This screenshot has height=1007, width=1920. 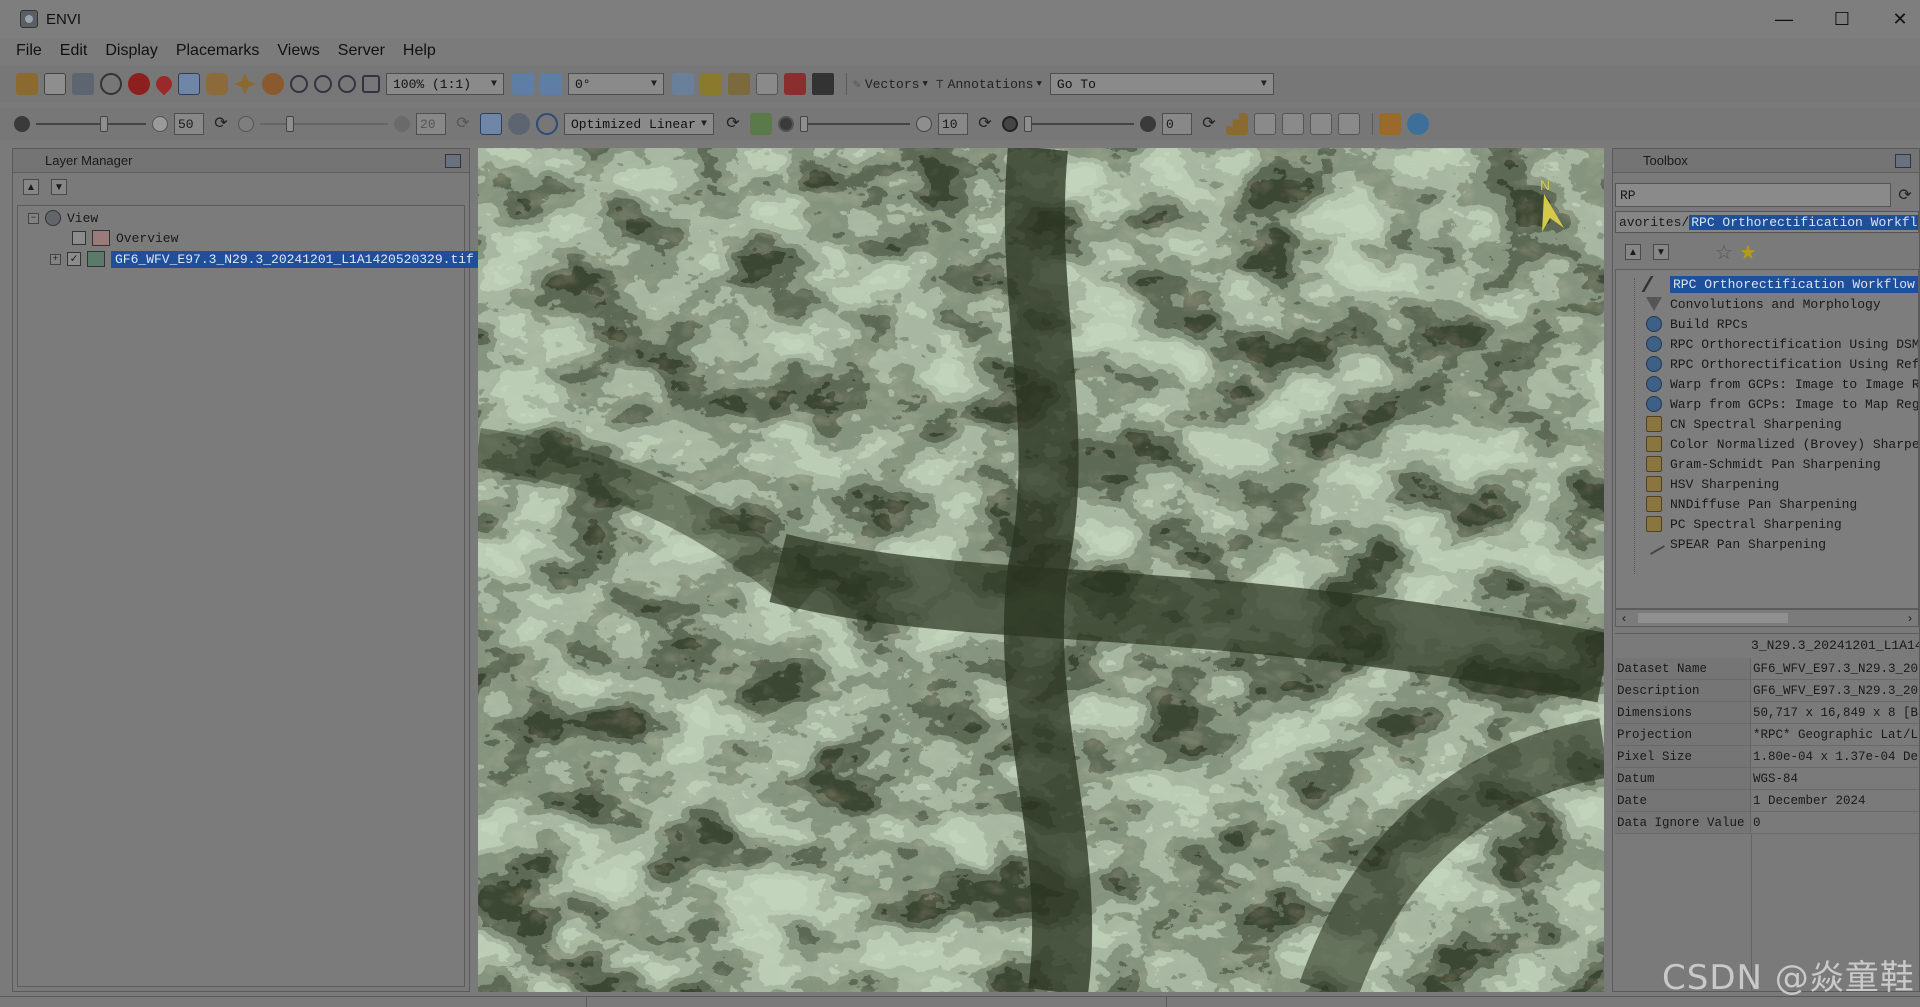 I want to click on property-row: Date 1 December 2024, so click(x=1767, y=801).